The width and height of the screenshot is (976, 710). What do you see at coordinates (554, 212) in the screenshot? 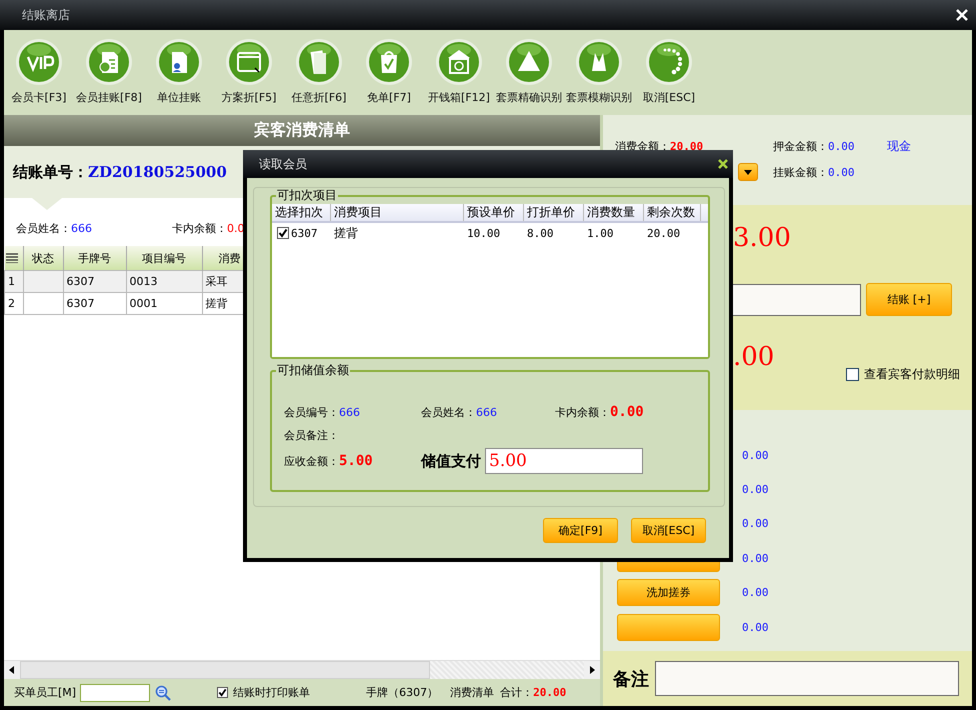
I see `column-header: 打折单价` at bounding box center [554, 212].